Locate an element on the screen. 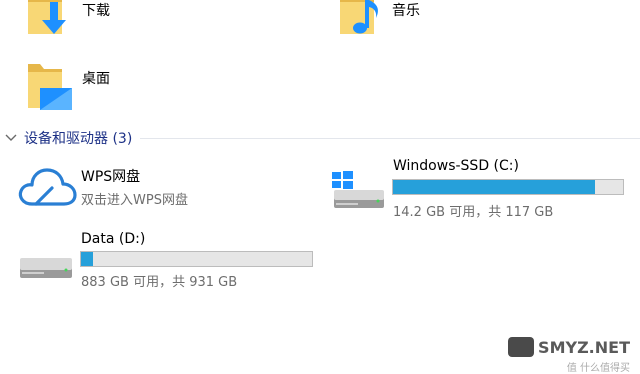 The image size is (640, 374). watermark: SMYZ.NET 值 什么值得买 is located at coordinates (569, 355).